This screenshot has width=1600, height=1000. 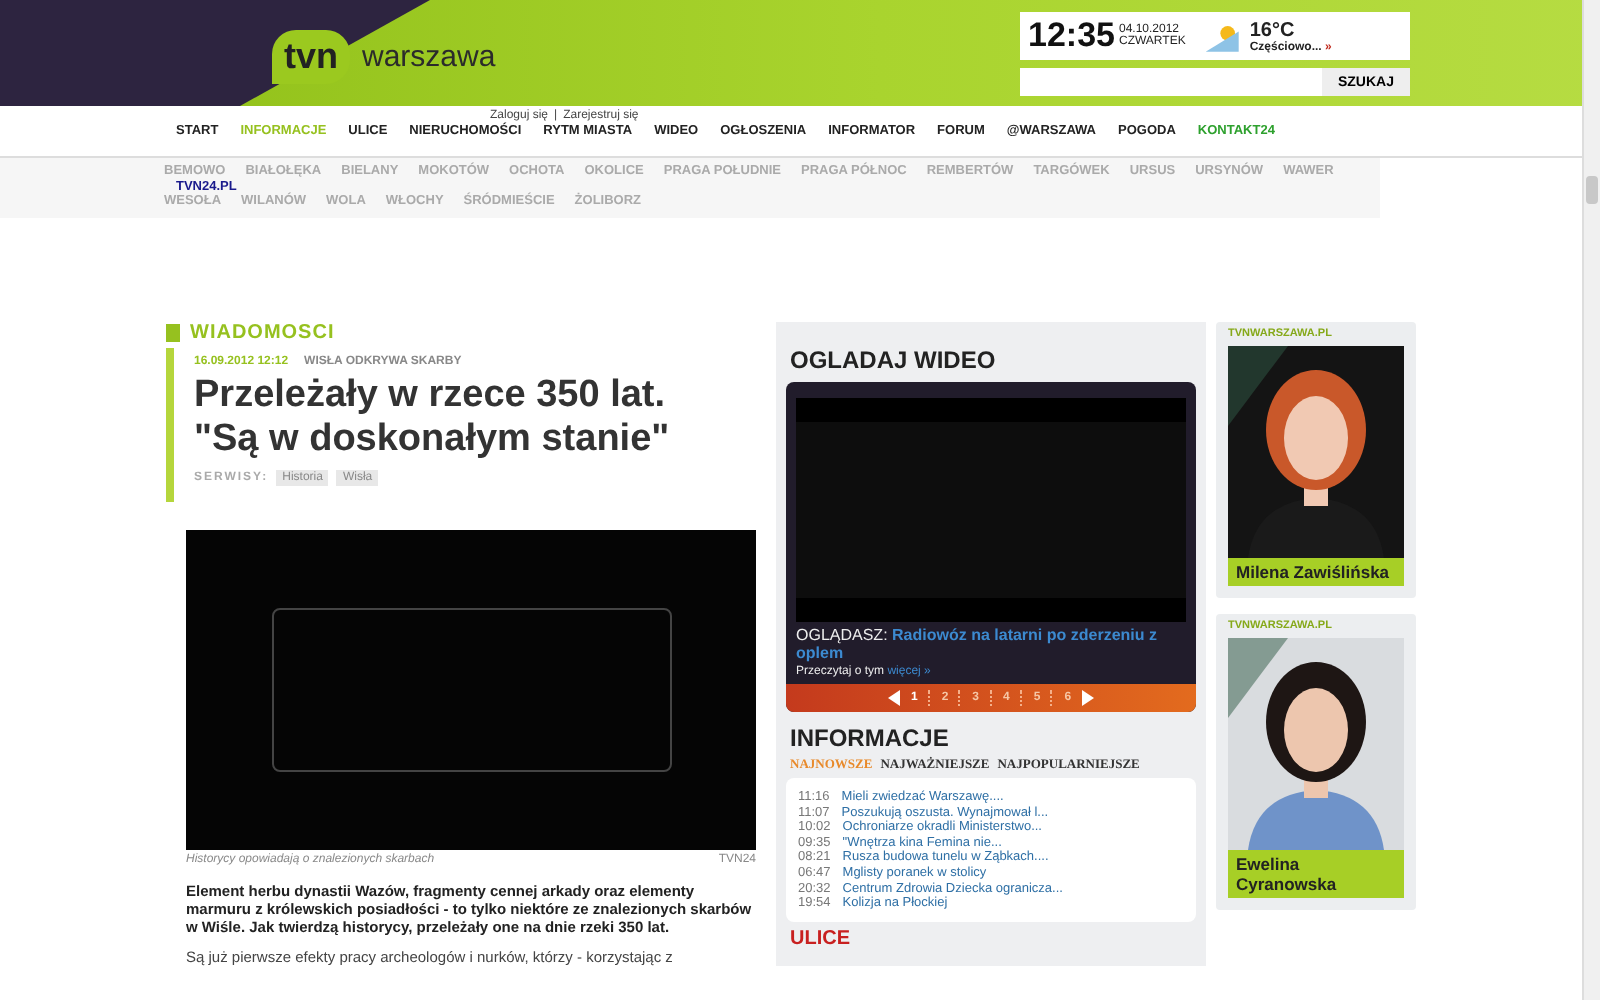 What do you see at coordinates (173, 333) in the screenshot?
I see `section-marker` at bounding box center [173, 333].